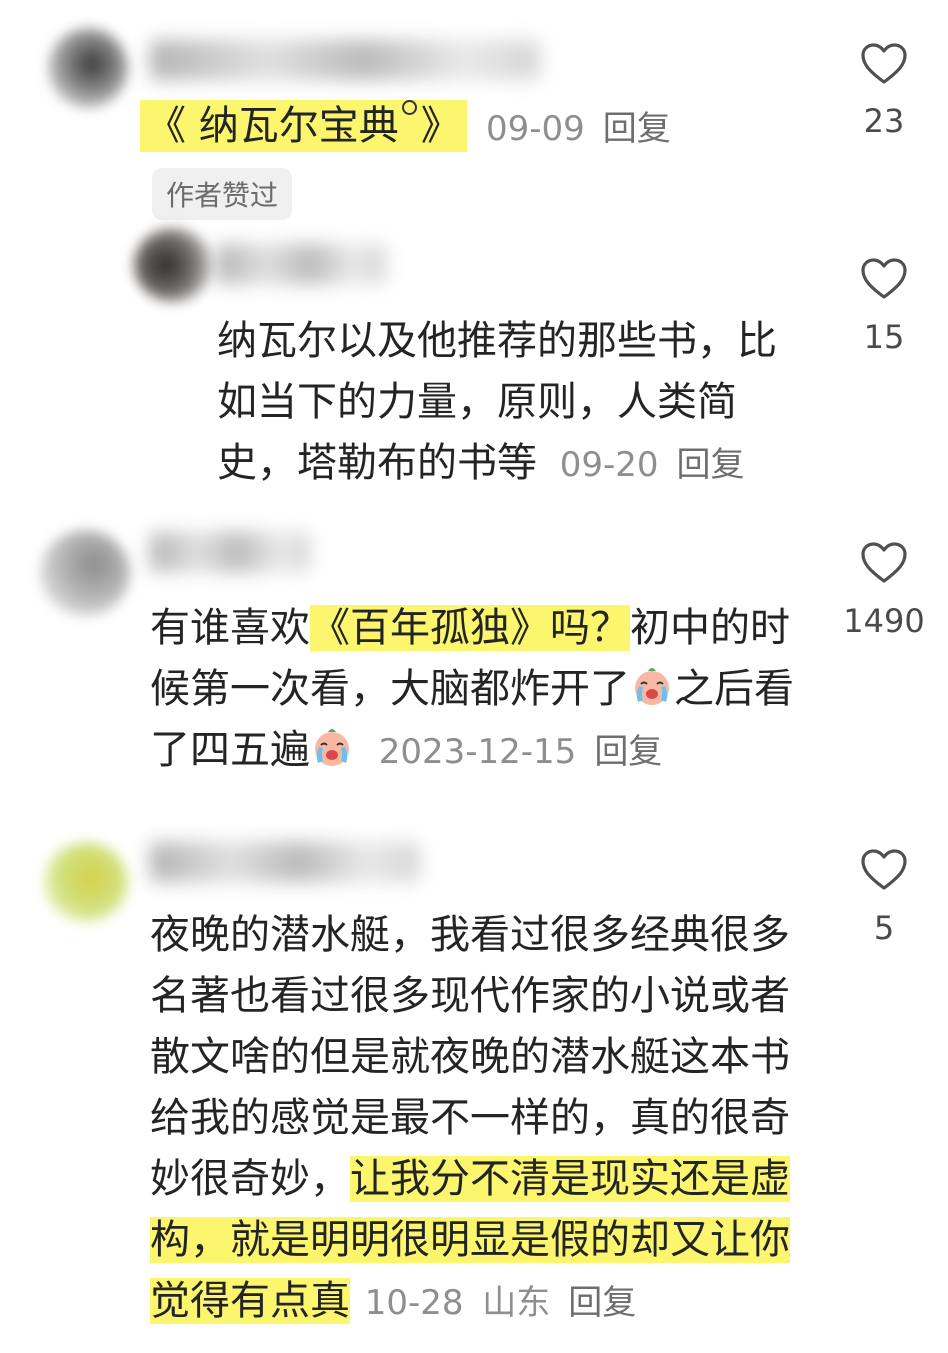  I want to click on comment-text-line: 夜晚的潜水艇，我看过很多经典很多, so click(470, 935).